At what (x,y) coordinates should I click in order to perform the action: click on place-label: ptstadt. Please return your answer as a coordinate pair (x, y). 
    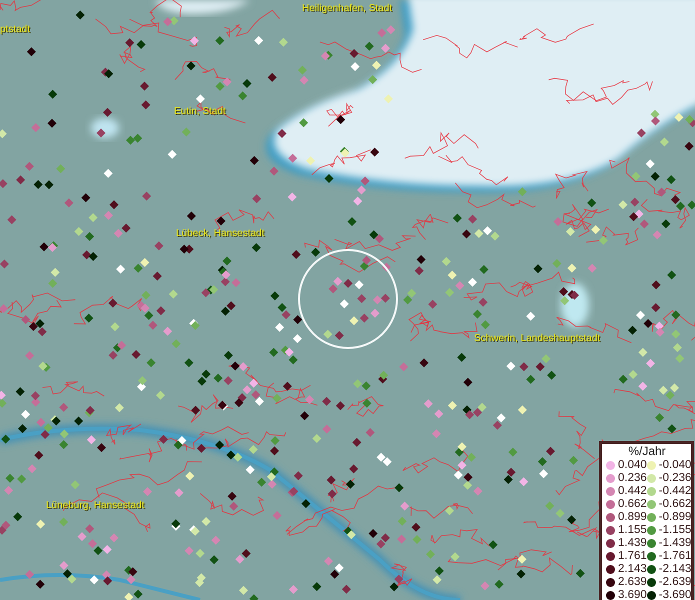
    Looking at the image, I should click on (15, 30).